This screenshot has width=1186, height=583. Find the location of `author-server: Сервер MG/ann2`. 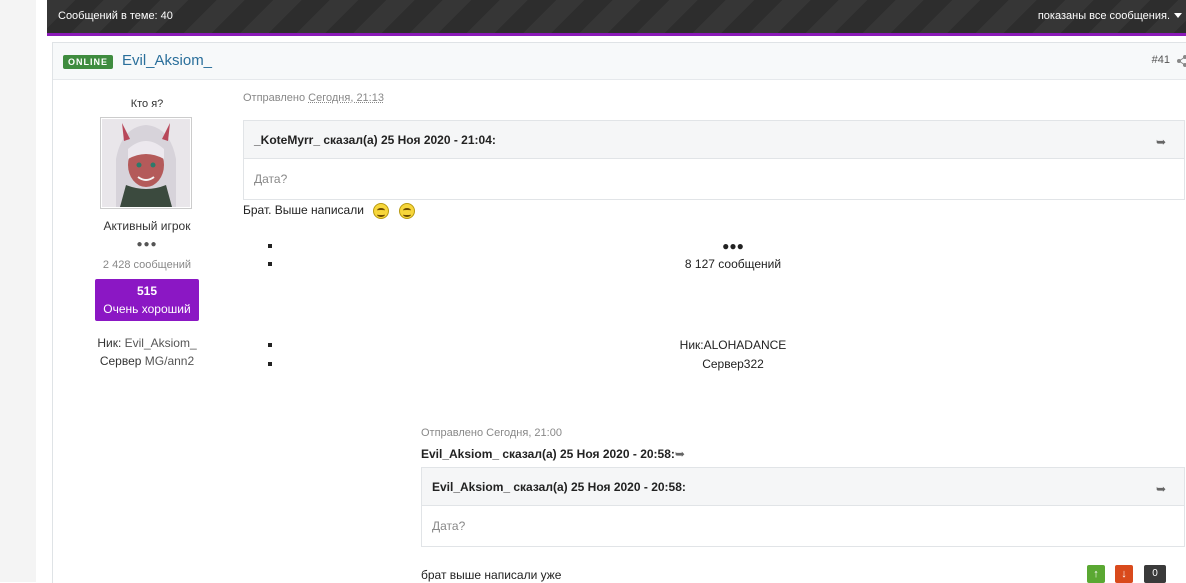

author-server: Сервер MG/ann2 is located at coordinates (147, 361).